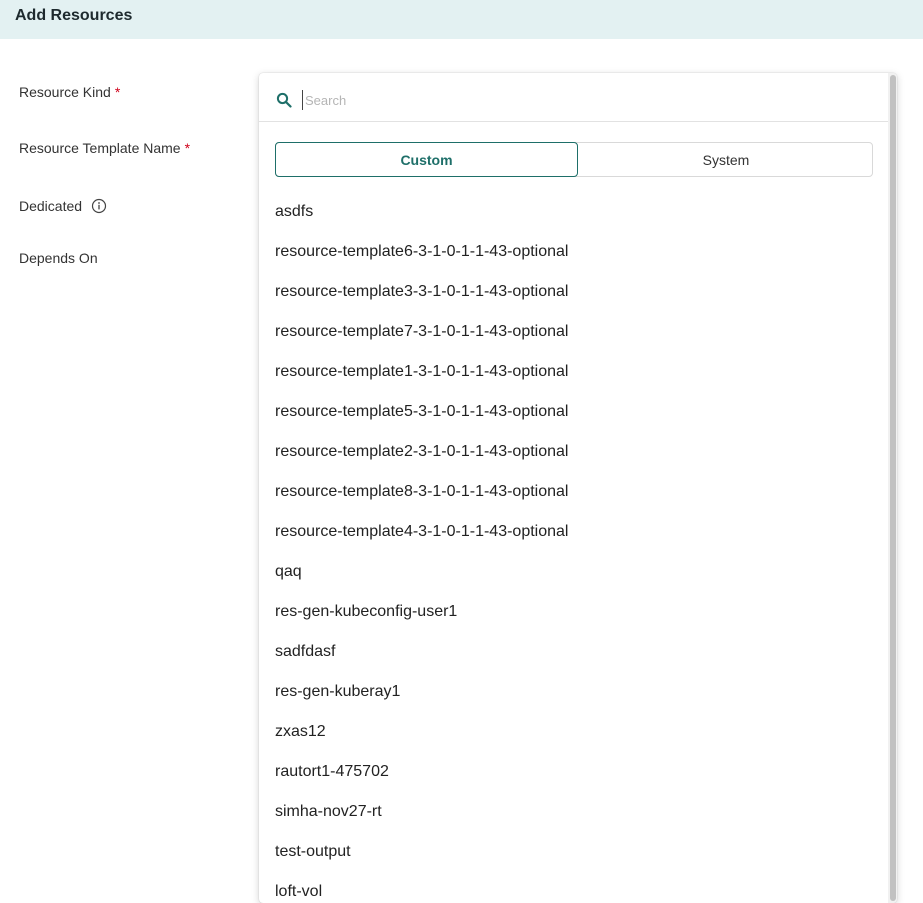 This screenshot has width=923, height=903. Describe the element at coordinates (573, 812) in the screenshot. I see `list-item: simha-nov27-rt` at that location.